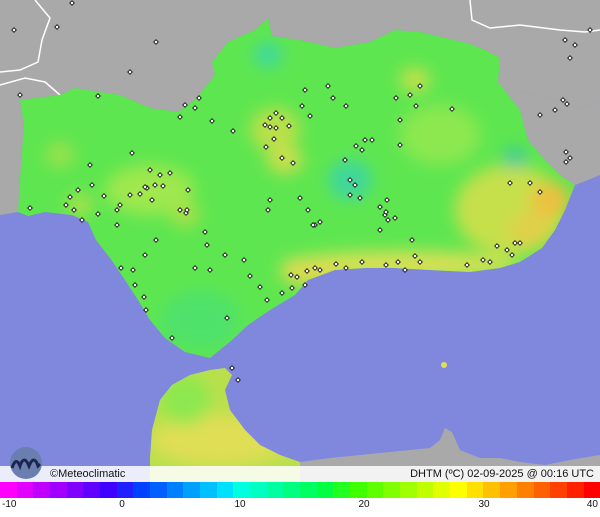 The height and width of the screenshot is (517, 600). What do you see at coordinates (88, 474) in the screenshot?
I see `credit-label: ©Meteoclimatic` at bounding box center [88, 474].